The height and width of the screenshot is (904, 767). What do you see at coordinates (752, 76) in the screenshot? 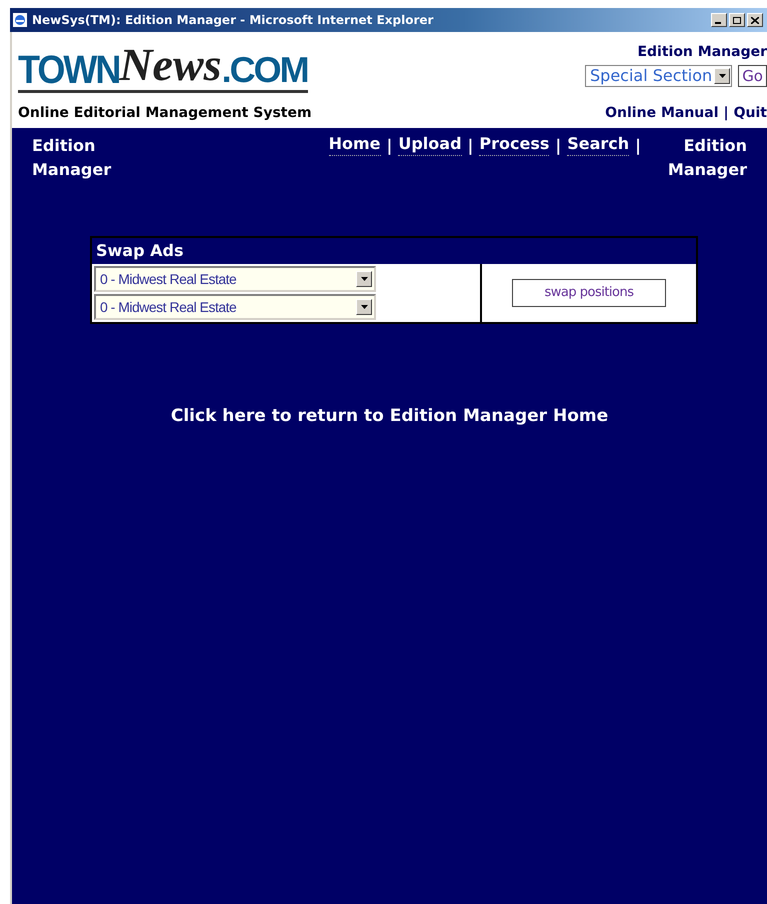
I see `go-button: Go` at bounding box center [752, 76].